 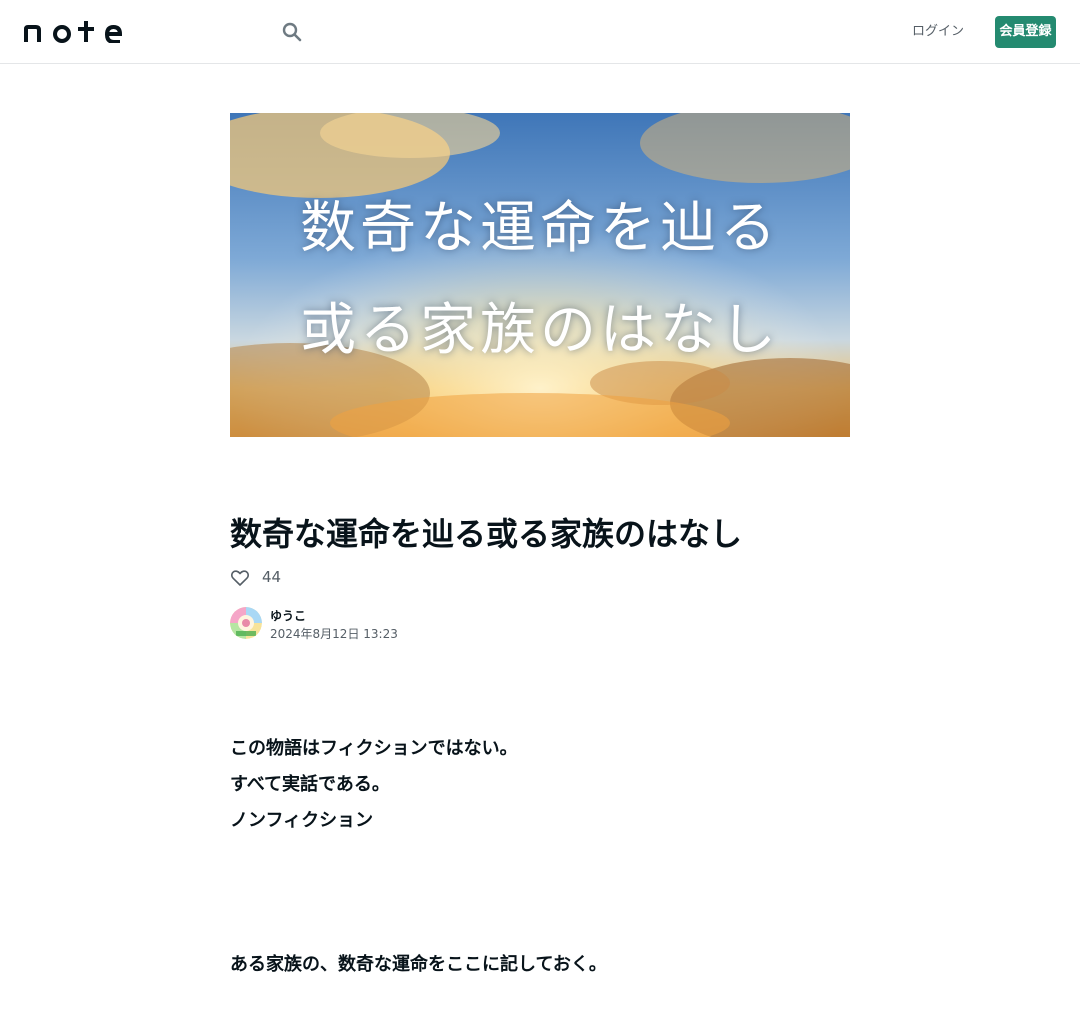 I want to click on site-header: ログイン 会員登録, so click(x=540, y=32).